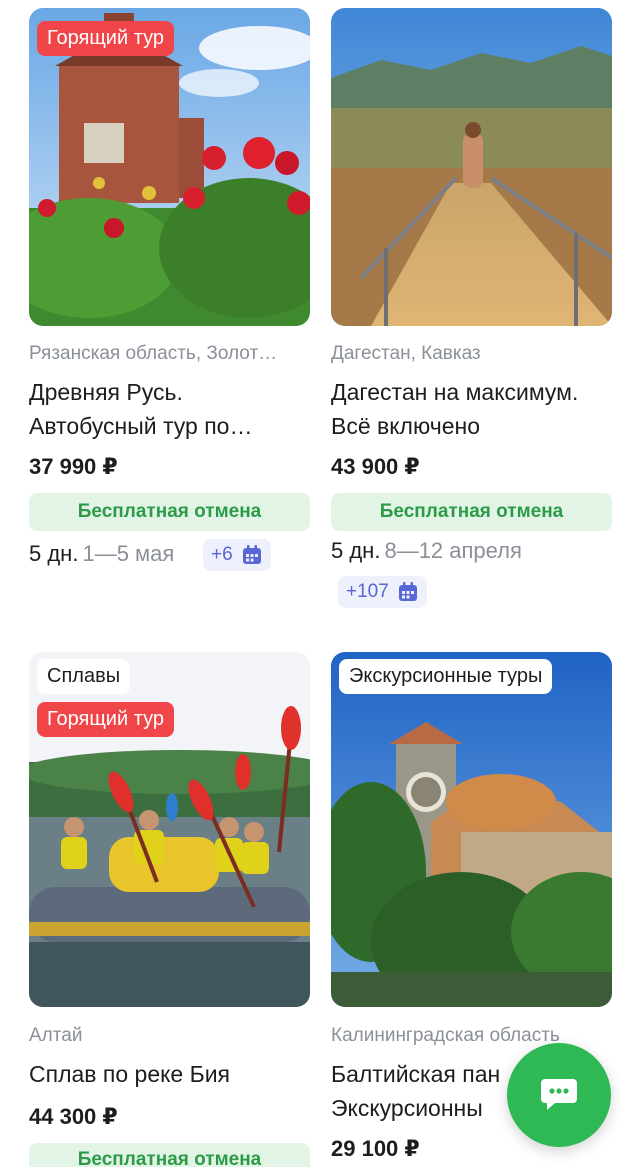 This screenshot has height=1167, width=640. I want to click on tour-region: Дагестан, Кавказ, so click(406, 353).